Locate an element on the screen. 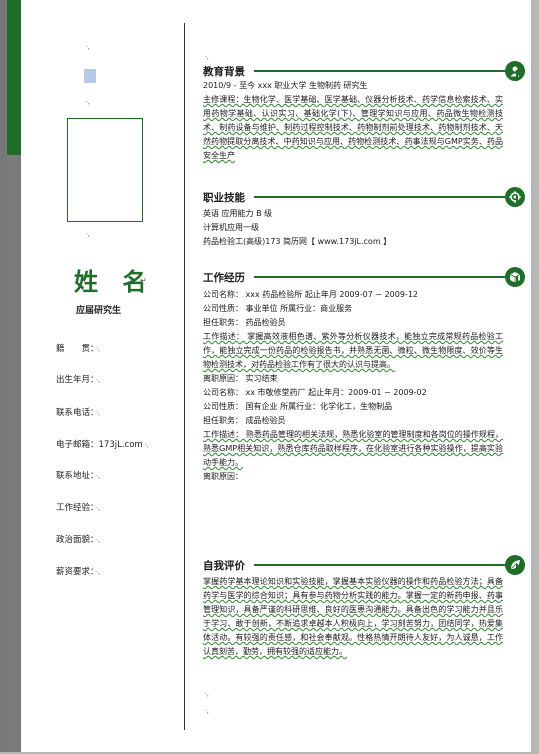 The image size is (539, 754). box-icon is located at coordinates (515, 277).